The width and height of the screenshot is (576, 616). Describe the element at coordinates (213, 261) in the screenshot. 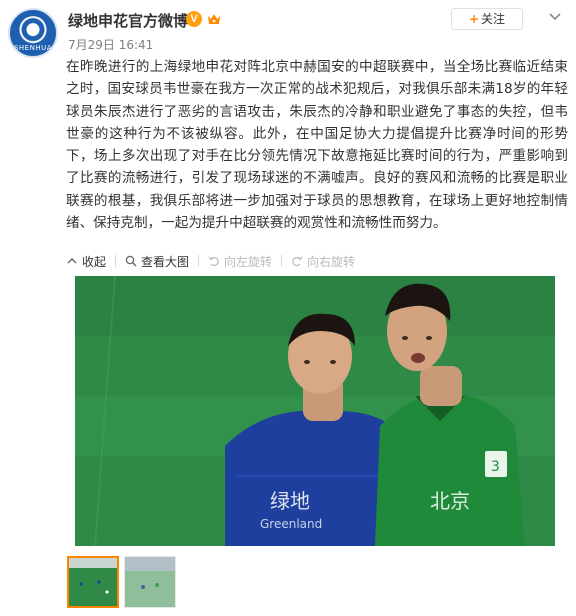

I see `rotate-left-icon` at that location.